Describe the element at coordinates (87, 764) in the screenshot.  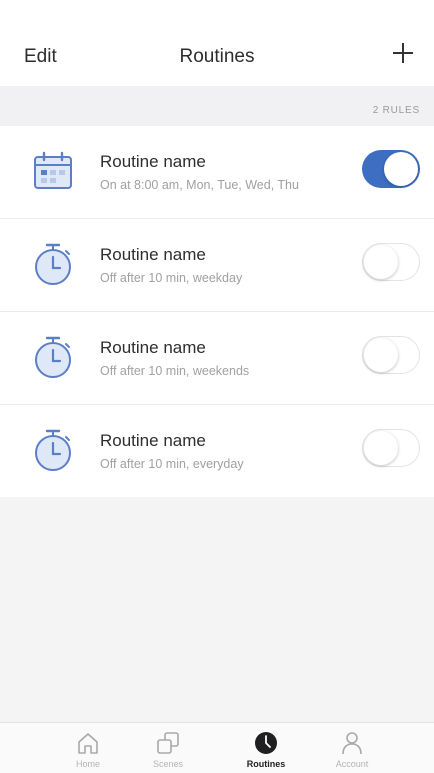
I see `tab-label: Home` at that location.